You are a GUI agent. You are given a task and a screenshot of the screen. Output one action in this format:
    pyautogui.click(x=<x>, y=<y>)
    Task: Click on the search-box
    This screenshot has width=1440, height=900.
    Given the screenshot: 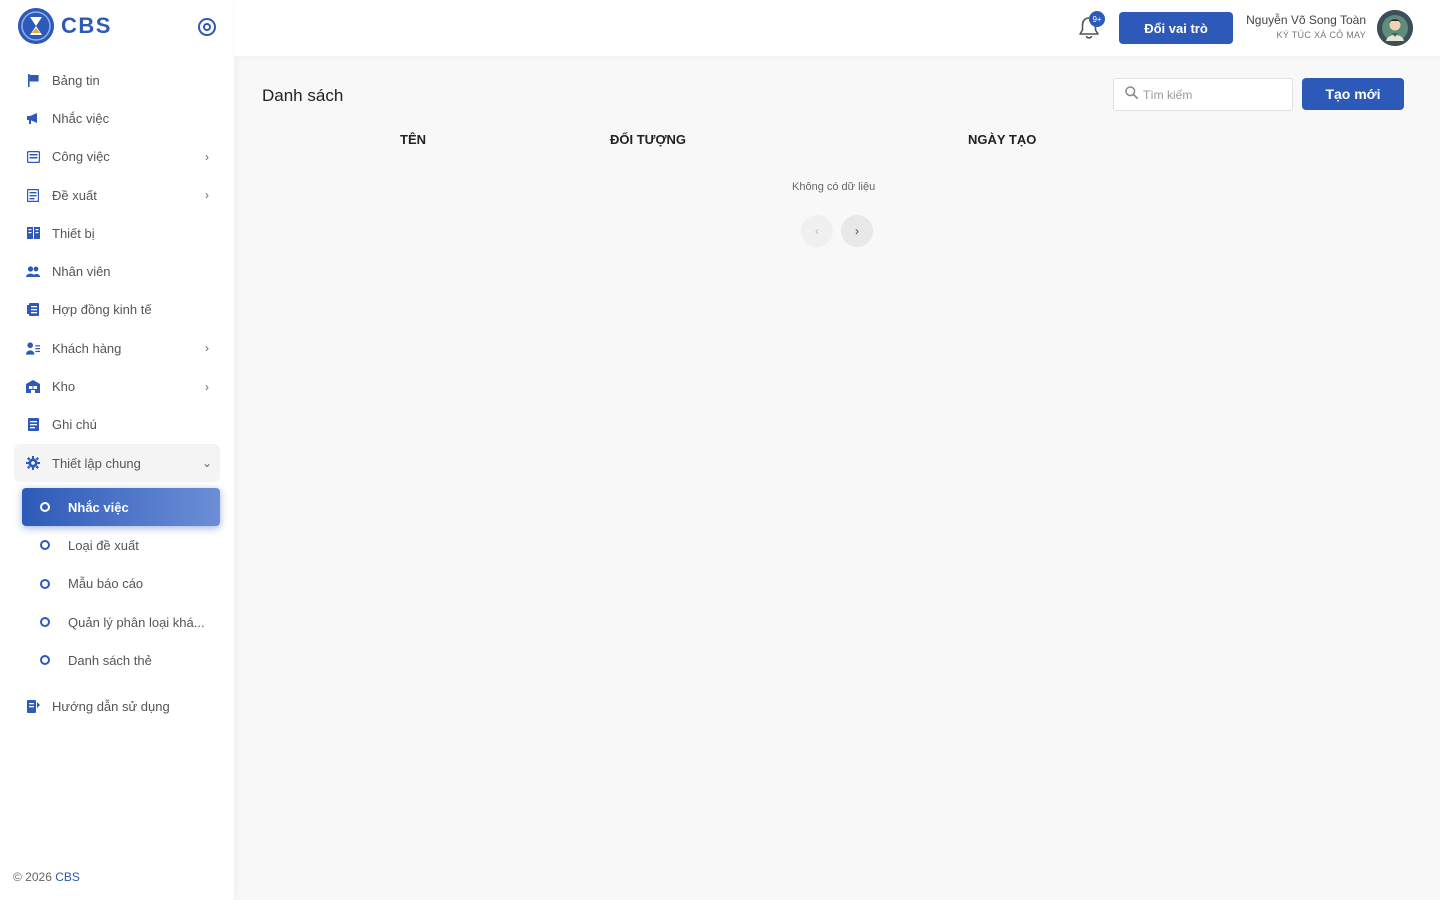 What is the action you would take?
    pyautogui.click(x=1203, y=94)
    